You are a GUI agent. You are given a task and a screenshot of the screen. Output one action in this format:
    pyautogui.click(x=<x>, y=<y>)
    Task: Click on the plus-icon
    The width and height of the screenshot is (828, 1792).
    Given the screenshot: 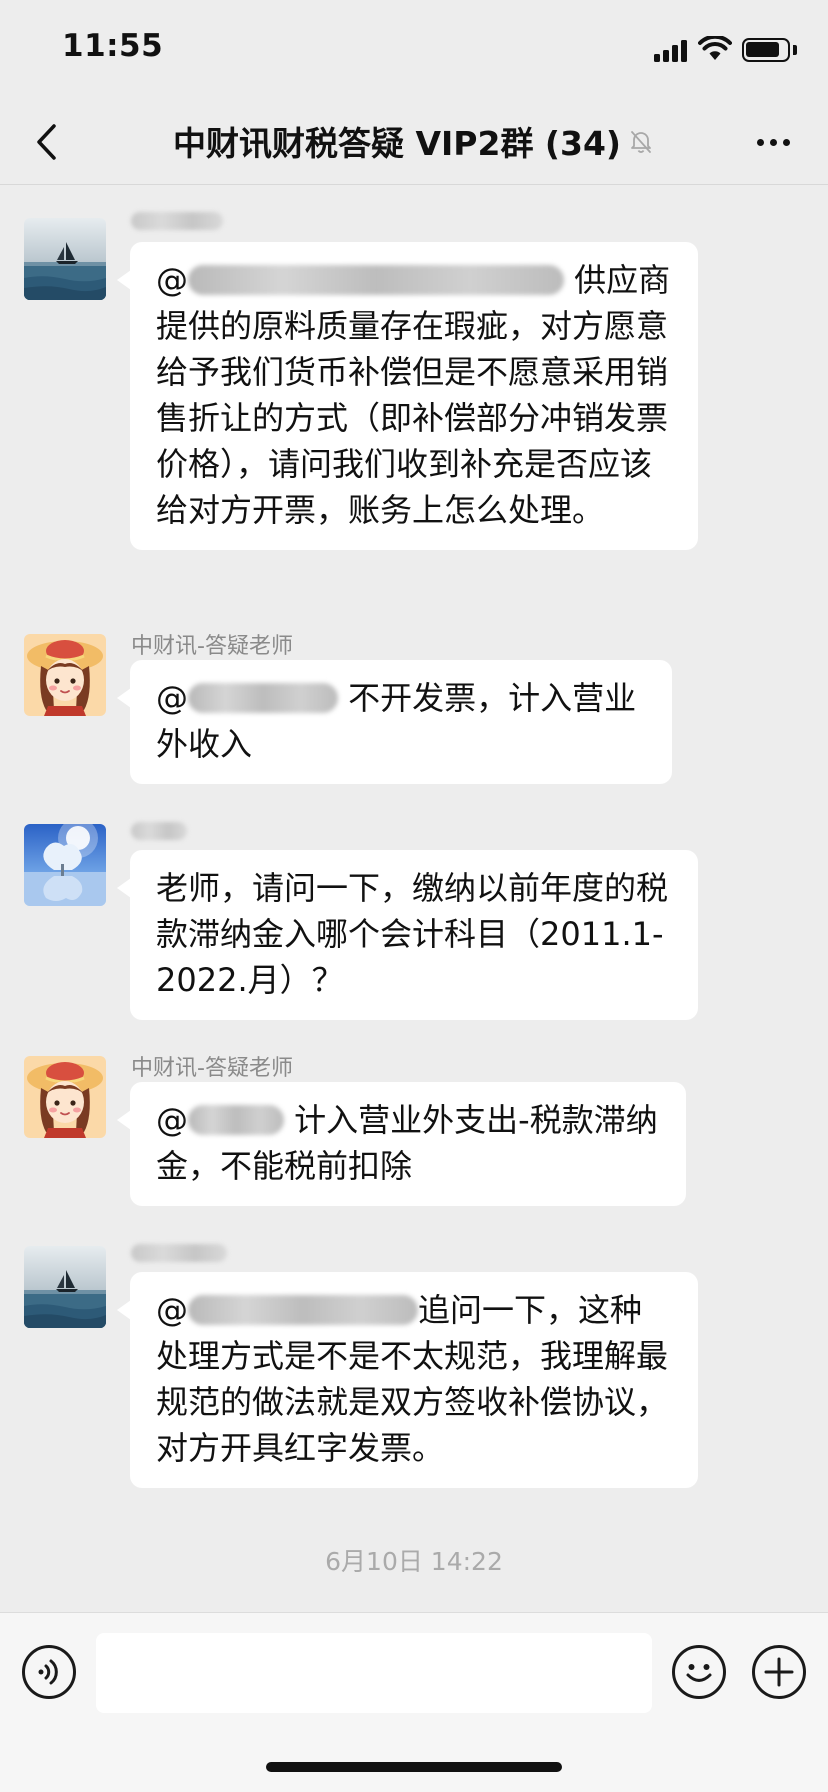 What is the action you would take?
    pyautogui.click(x=779, y=1672)
    